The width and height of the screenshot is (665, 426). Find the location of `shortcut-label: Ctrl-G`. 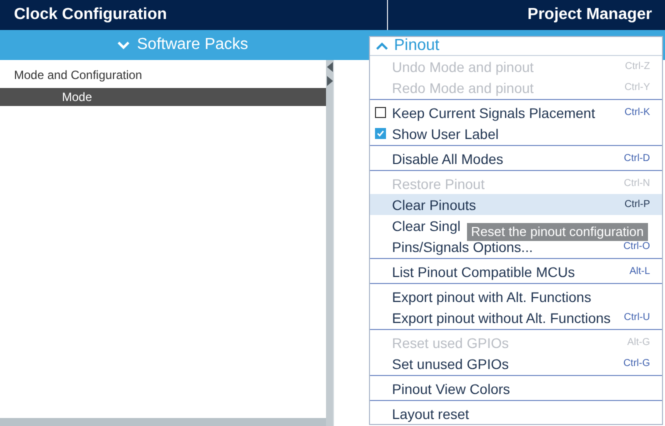

shortcut-label: Ctrl-G is located at coordinates (636, 363).